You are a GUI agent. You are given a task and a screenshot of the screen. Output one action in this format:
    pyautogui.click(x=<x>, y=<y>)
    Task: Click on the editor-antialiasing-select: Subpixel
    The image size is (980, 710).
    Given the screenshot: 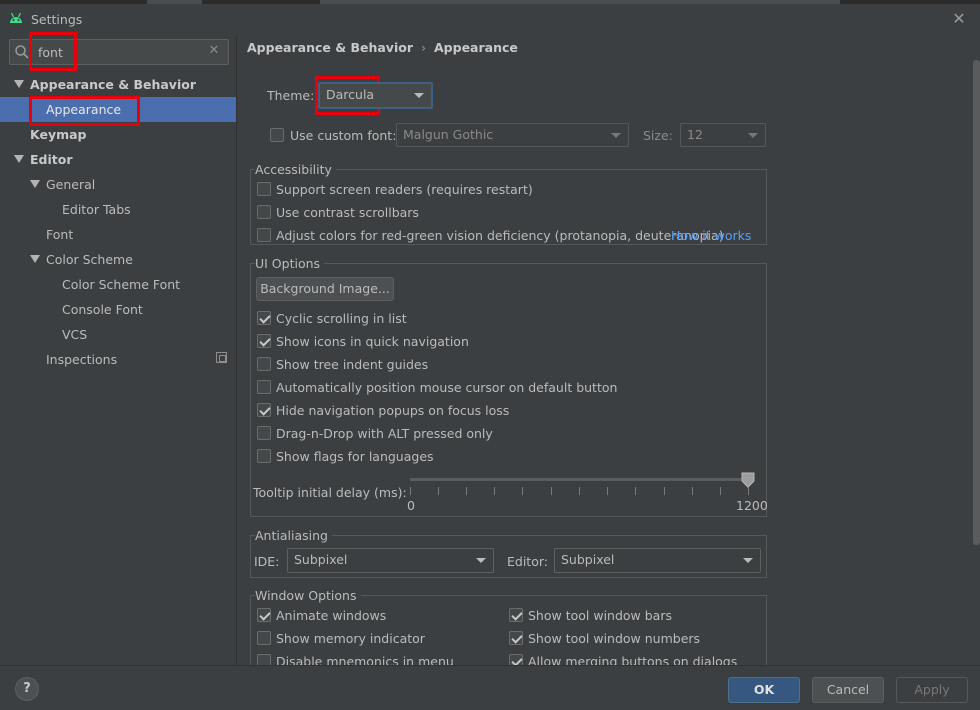 What is the action you would take?
    pyautogui.click(x=657, y=560)
    